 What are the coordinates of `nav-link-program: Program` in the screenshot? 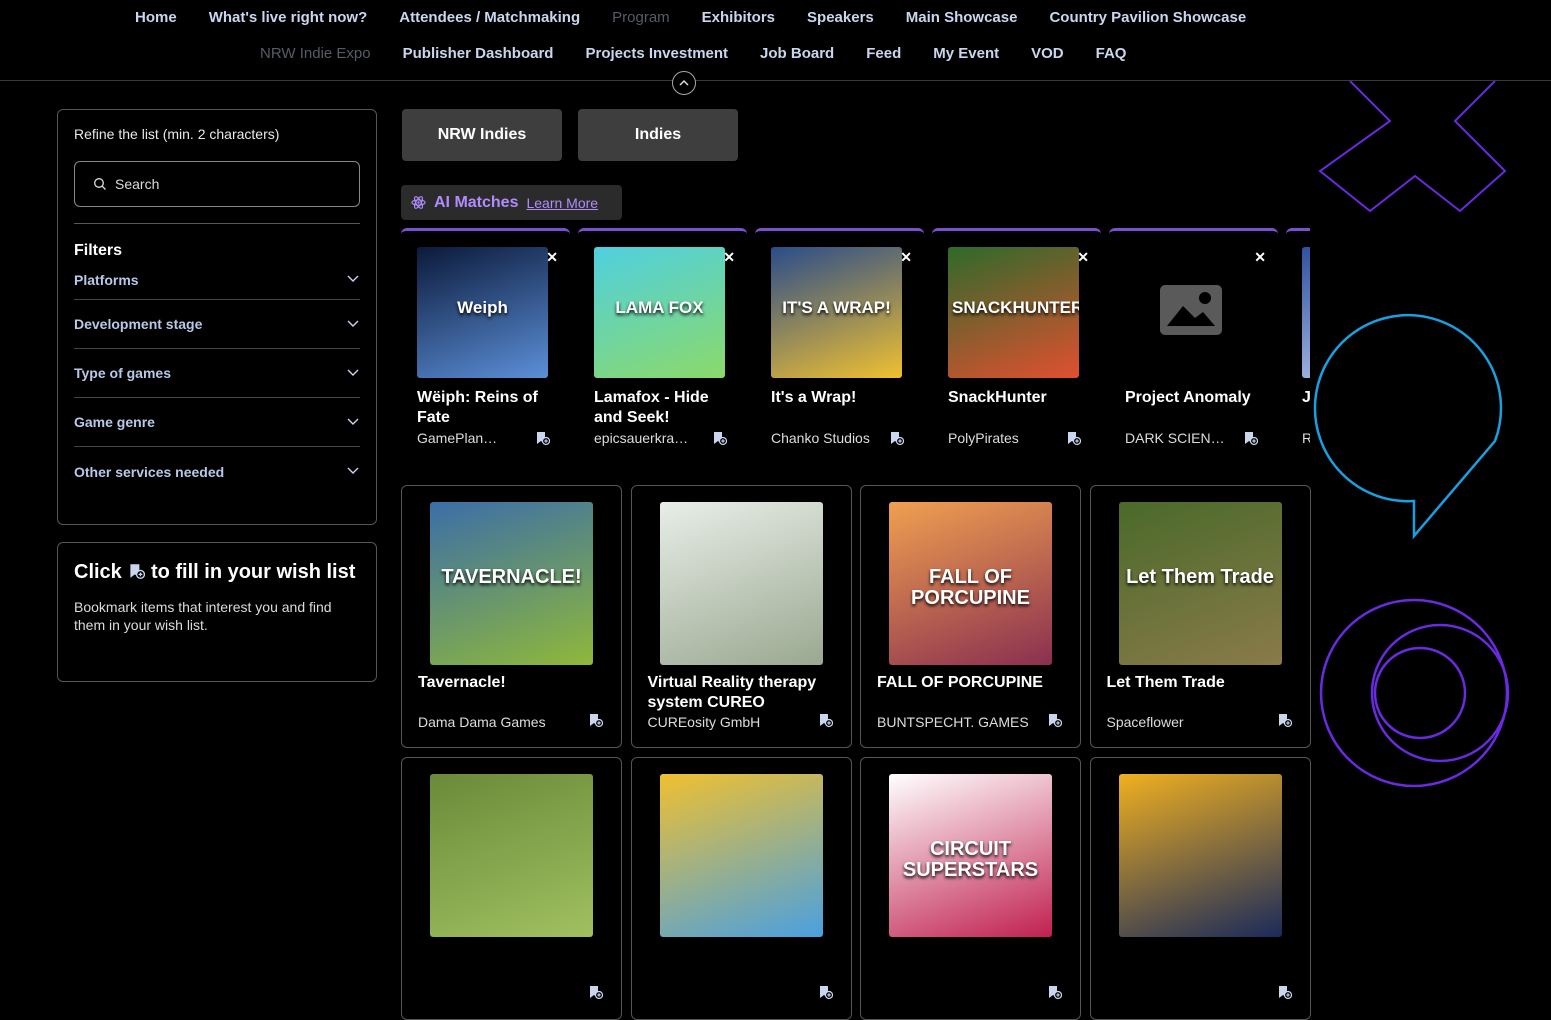 It's located at (641, 18).